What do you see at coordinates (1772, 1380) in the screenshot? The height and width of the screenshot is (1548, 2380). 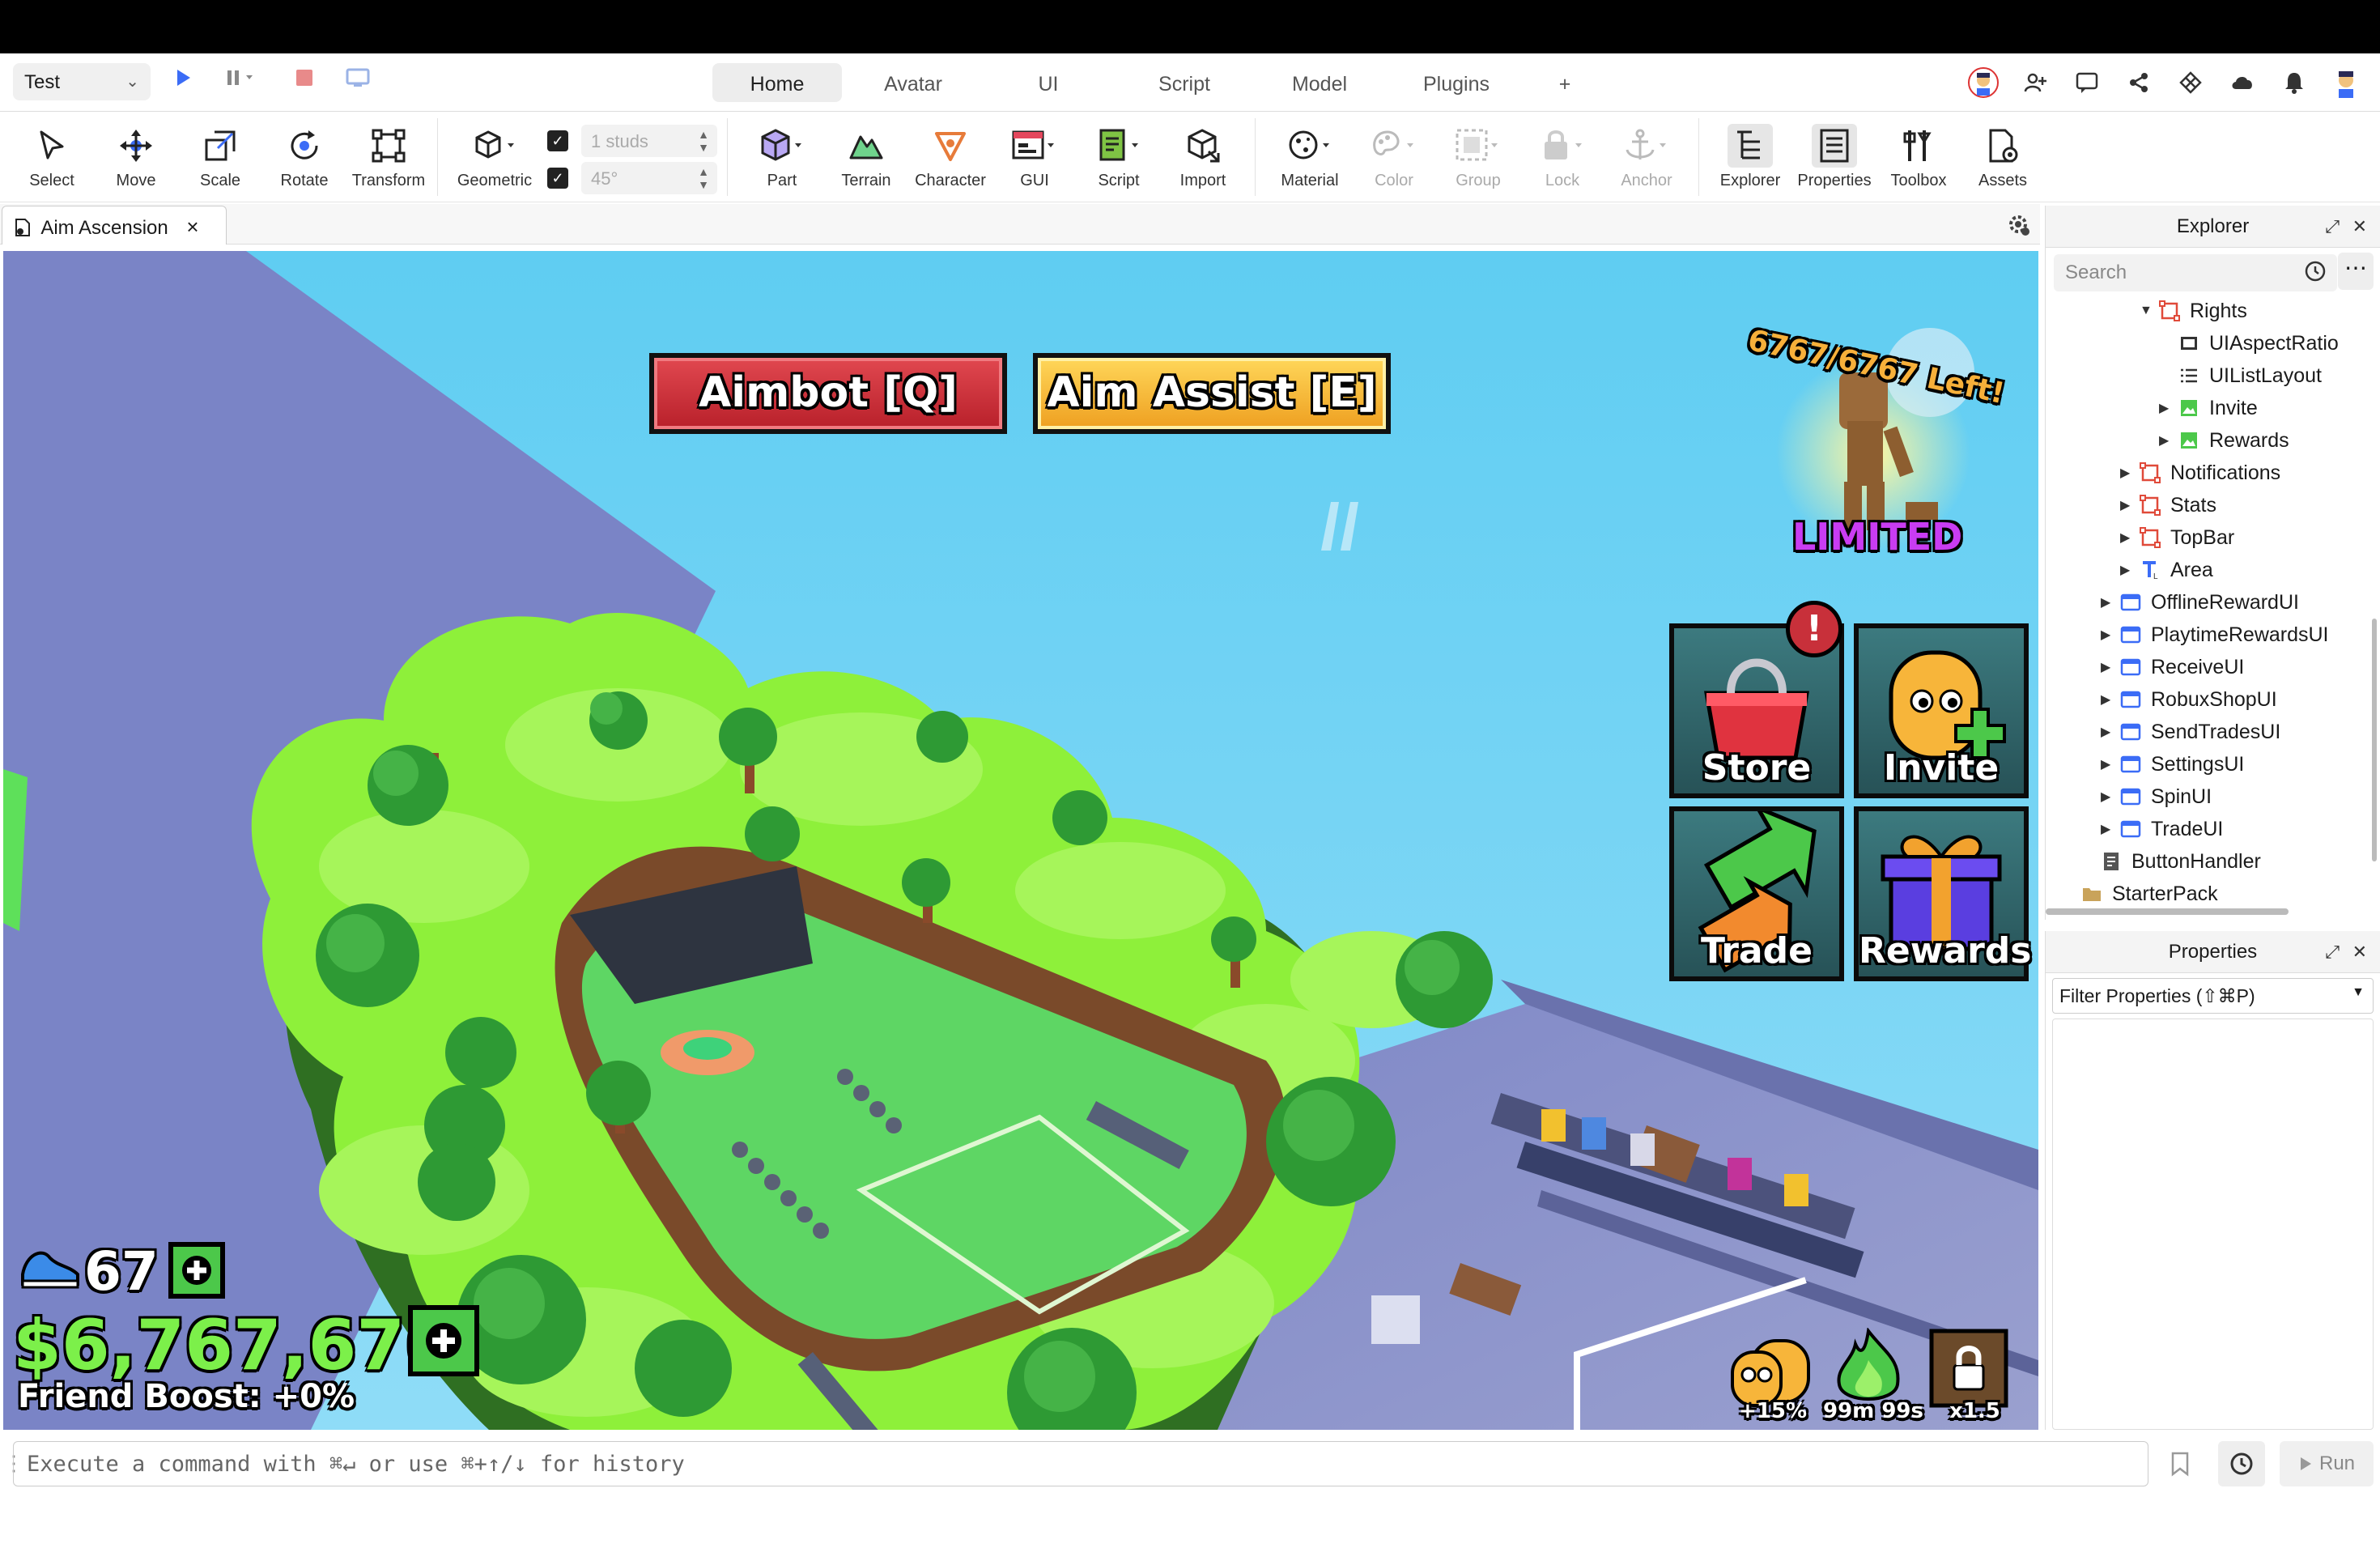 I see `friend-boost-badge: +15%` at bounding box center [1772, 1380].